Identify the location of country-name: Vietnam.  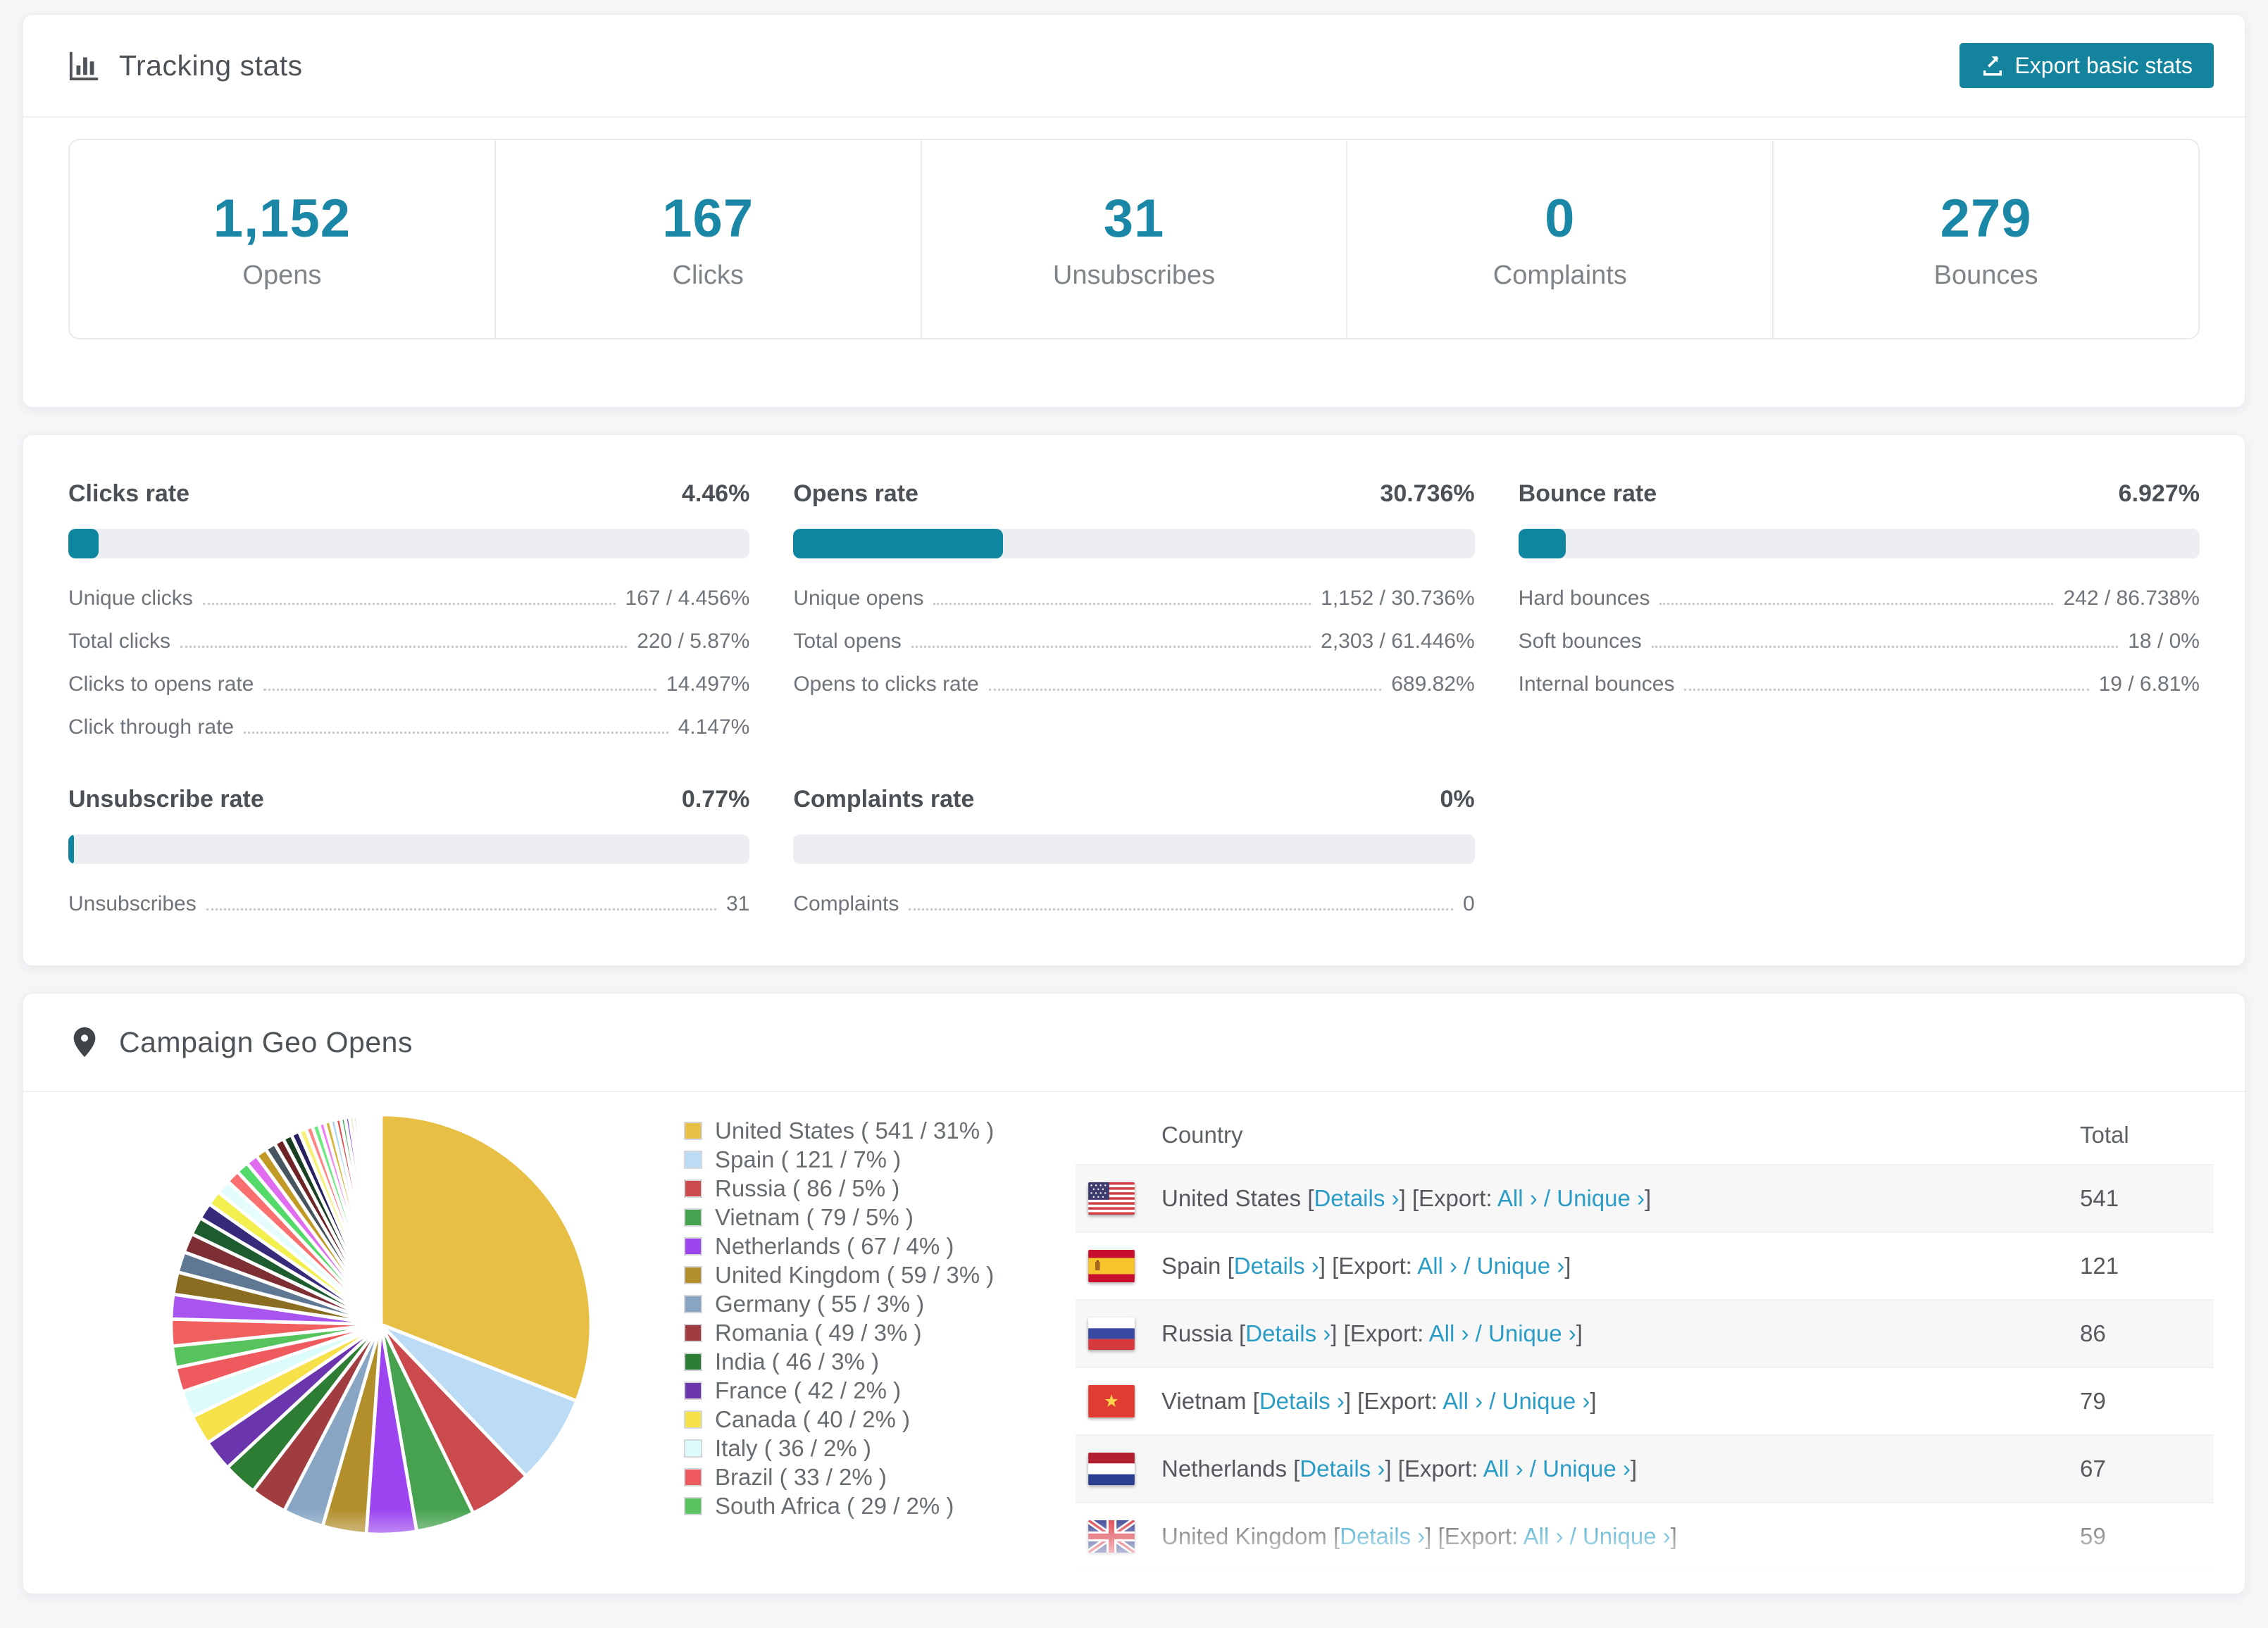
(1204, 1401).